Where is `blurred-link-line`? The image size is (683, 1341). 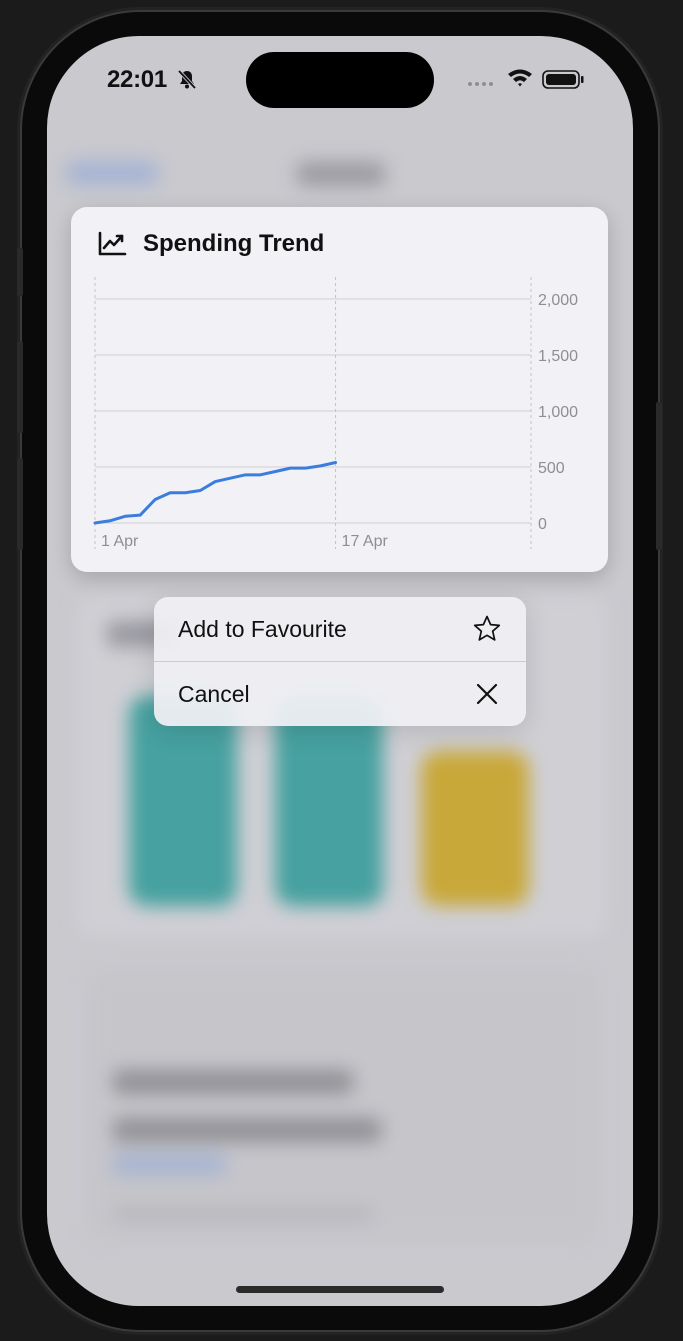
blurred-link-line is located at coordinates (169, 1164).